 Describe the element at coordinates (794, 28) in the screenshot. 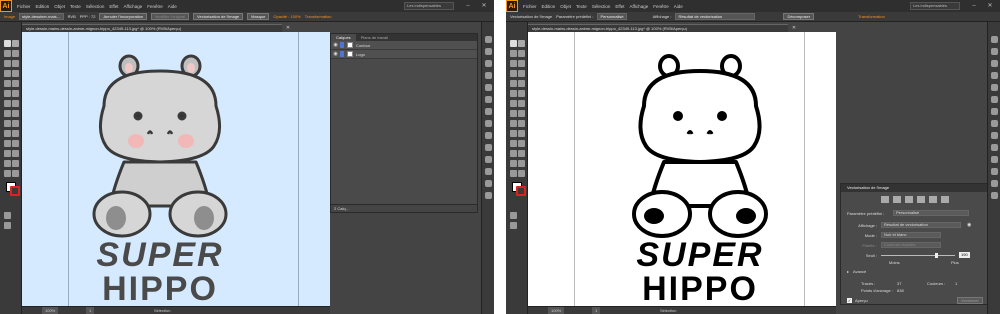

I see `tab-close-icon: ✕` at that location.